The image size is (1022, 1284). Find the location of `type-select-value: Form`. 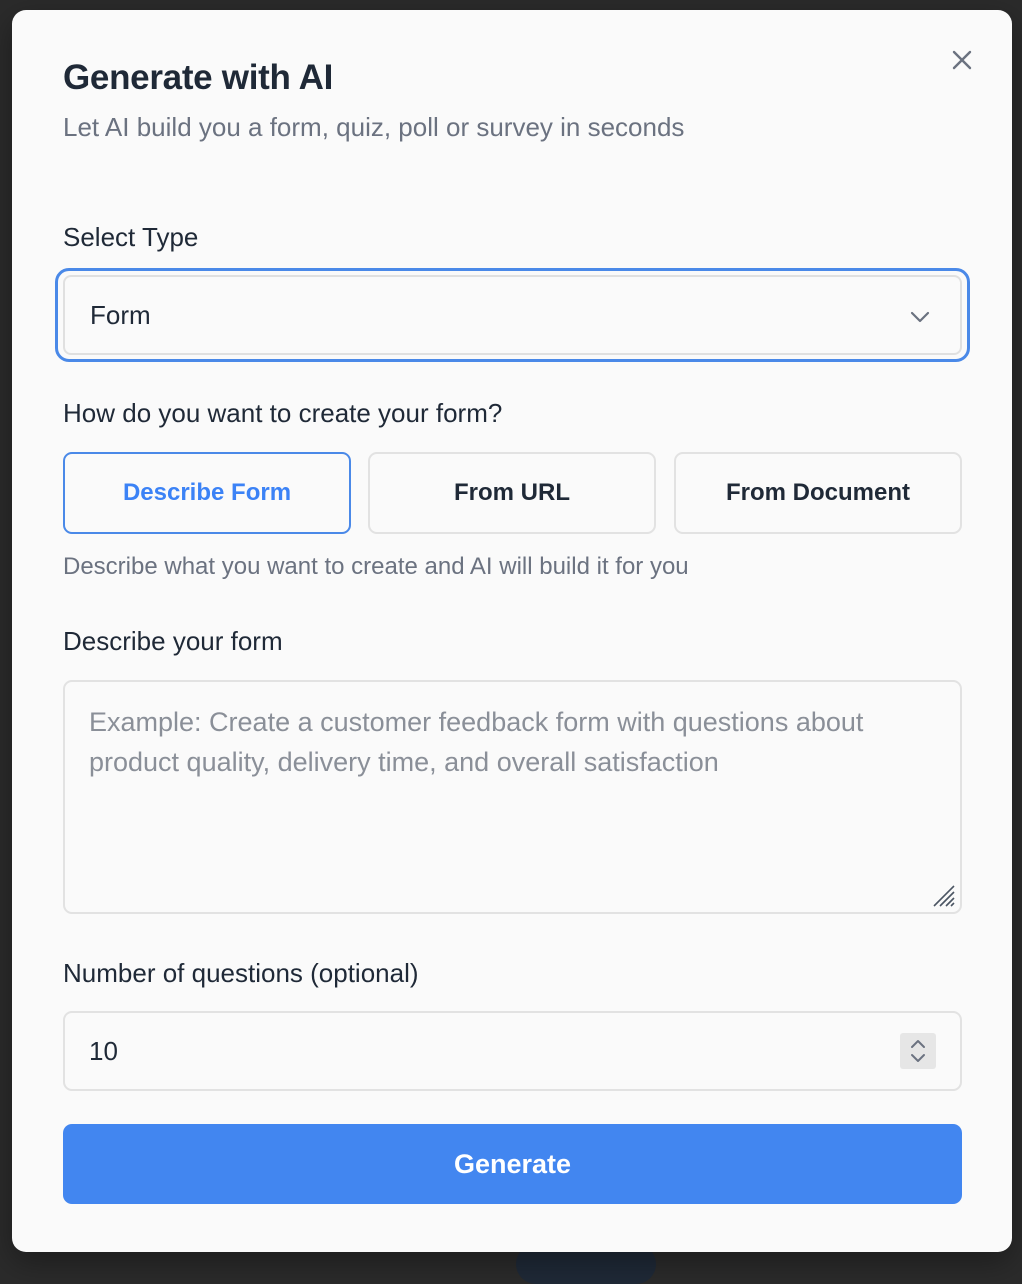

type-select-value: Form is located at coordinates (120, 314).